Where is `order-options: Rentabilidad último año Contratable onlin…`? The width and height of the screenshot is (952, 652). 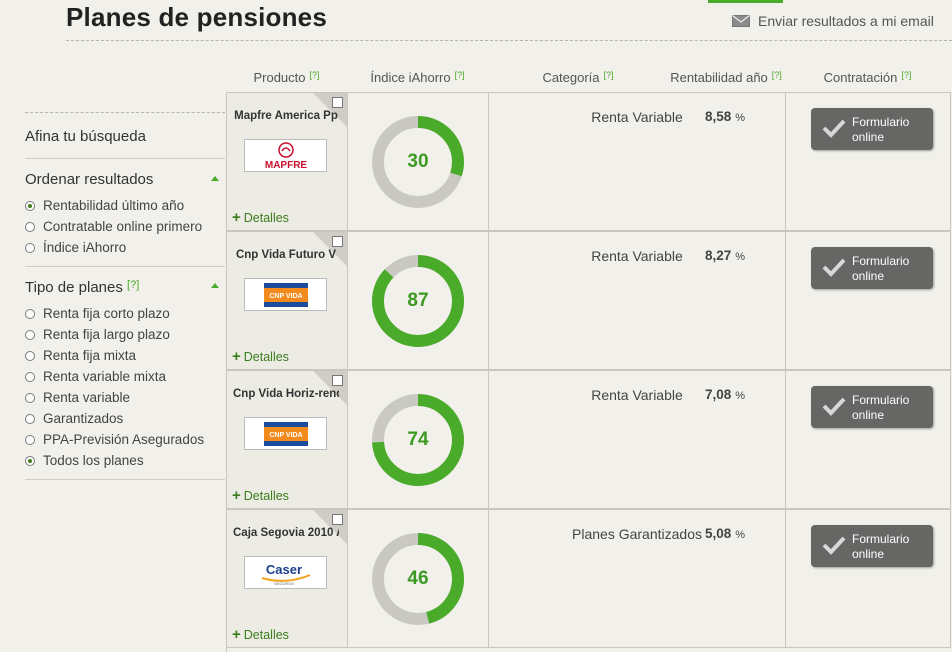
order-options: Rentabilidad último año Contratable onlin… is located at coordinates (113, 226).